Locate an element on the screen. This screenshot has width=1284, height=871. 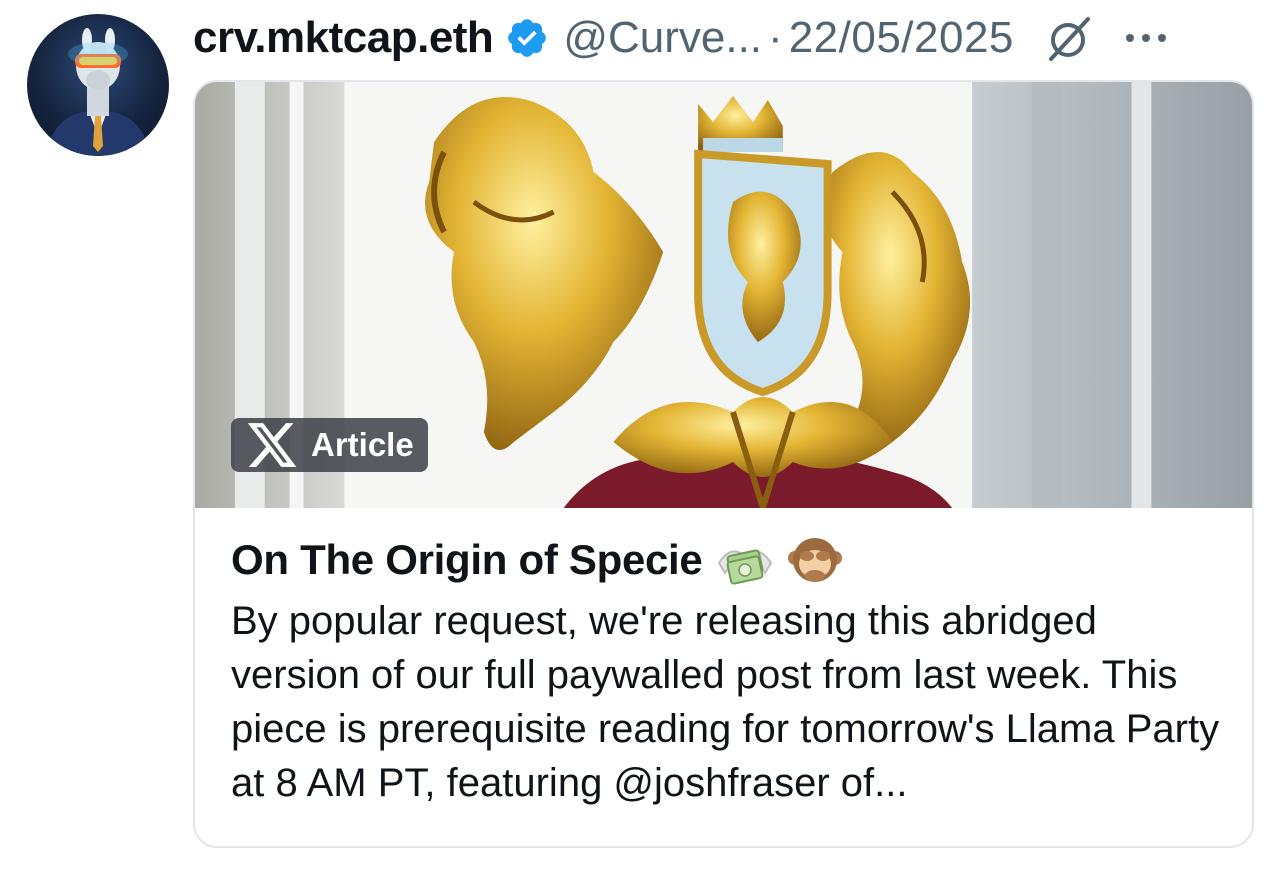
x-logo-icon is located at coordinates (272, 445).